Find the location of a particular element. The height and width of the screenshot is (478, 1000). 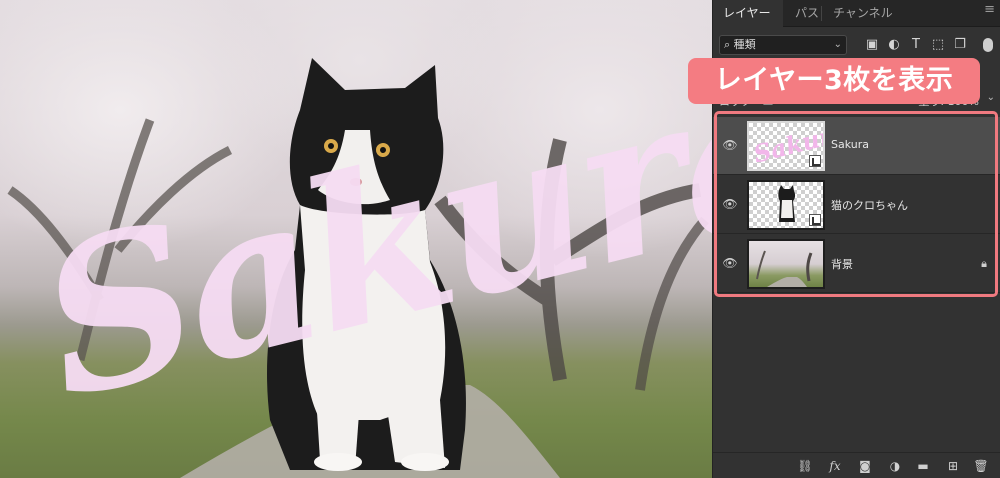

filter-toggle is located at coordinates (988, 45).